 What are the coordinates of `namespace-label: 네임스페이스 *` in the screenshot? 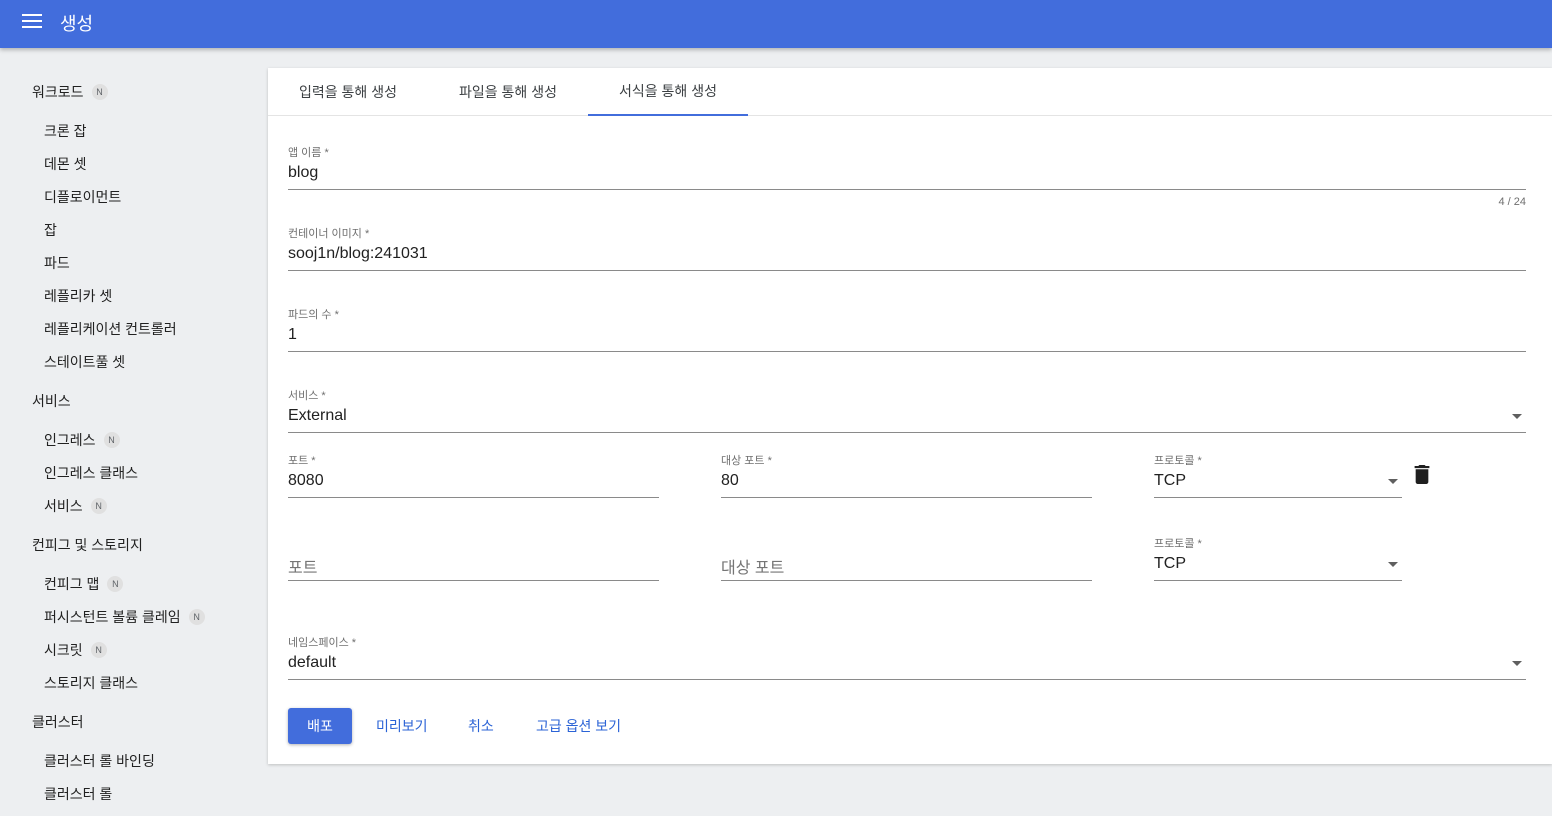 It's located at (322, 643).